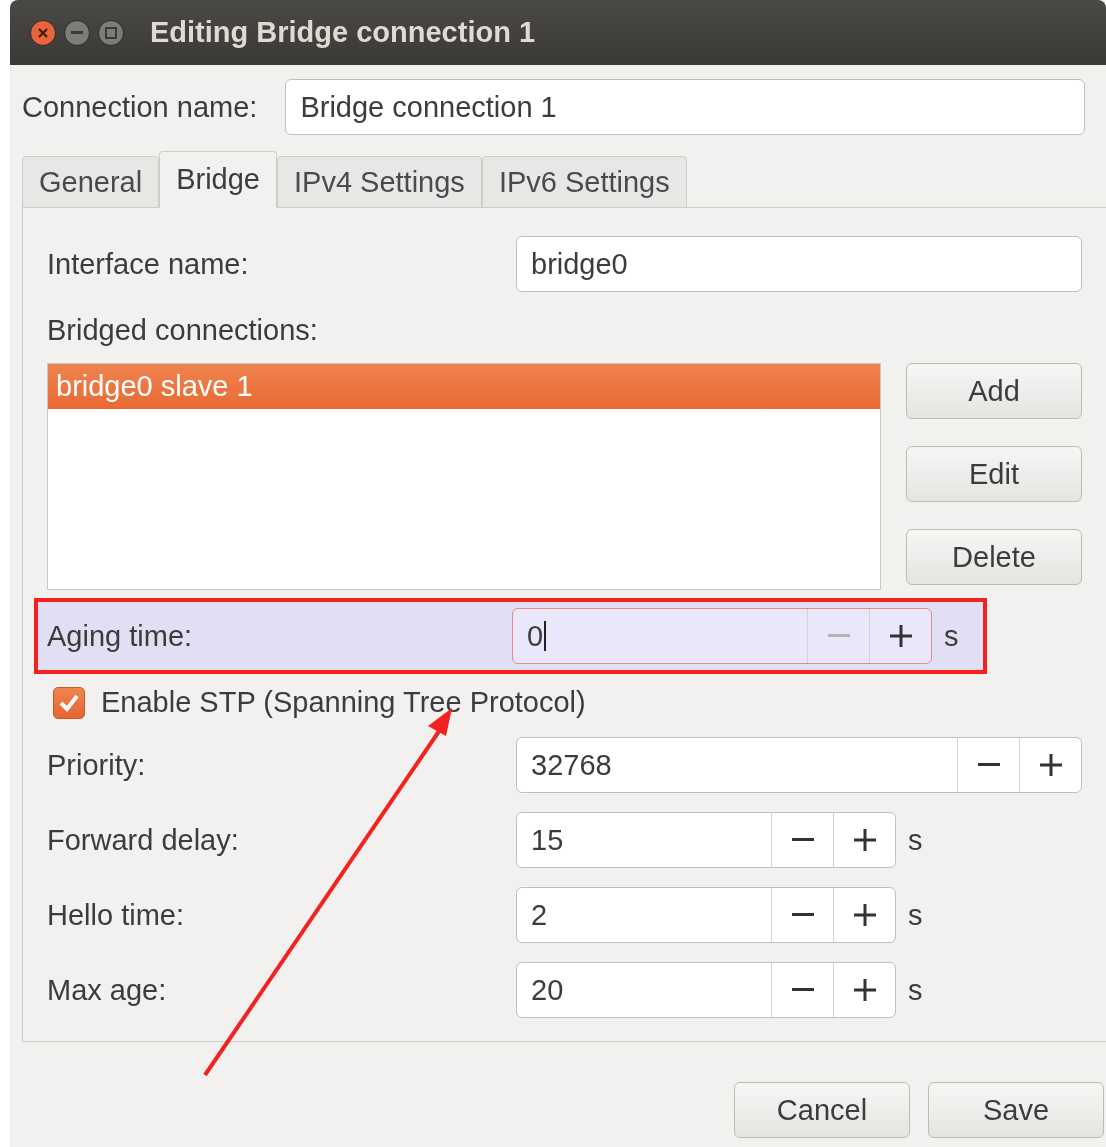  What do you see at coordinates (379, 182) in the screenshot?
I see `tab: IPv4 Settings` at bounding box center [379, 182].